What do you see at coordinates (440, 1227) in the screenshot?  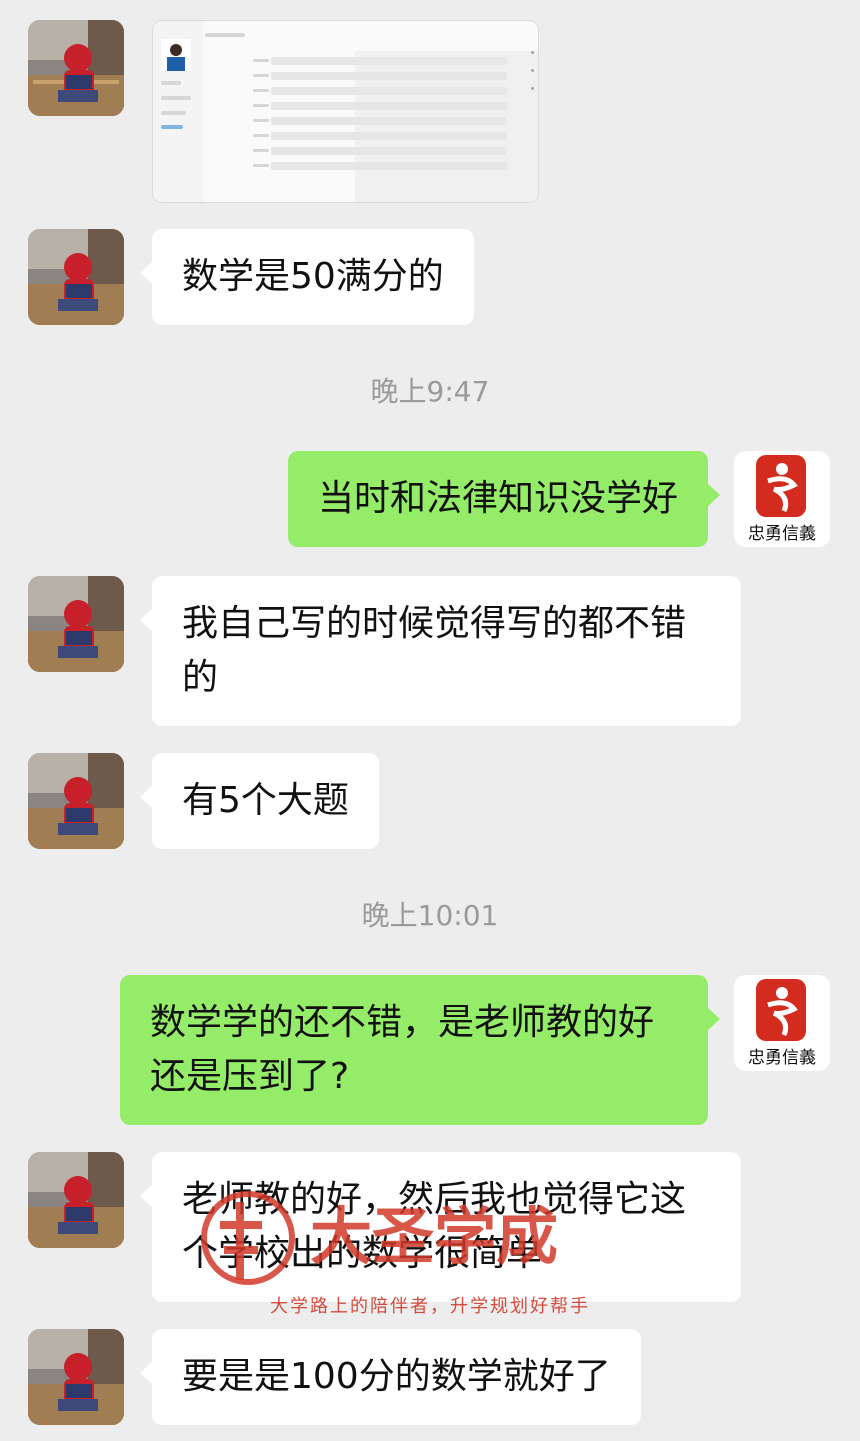 I see `incoming-message-bubble: 老师教的好，然后我也觉得它这个学校出的数学很简单` at bounding box center [440, 1227].